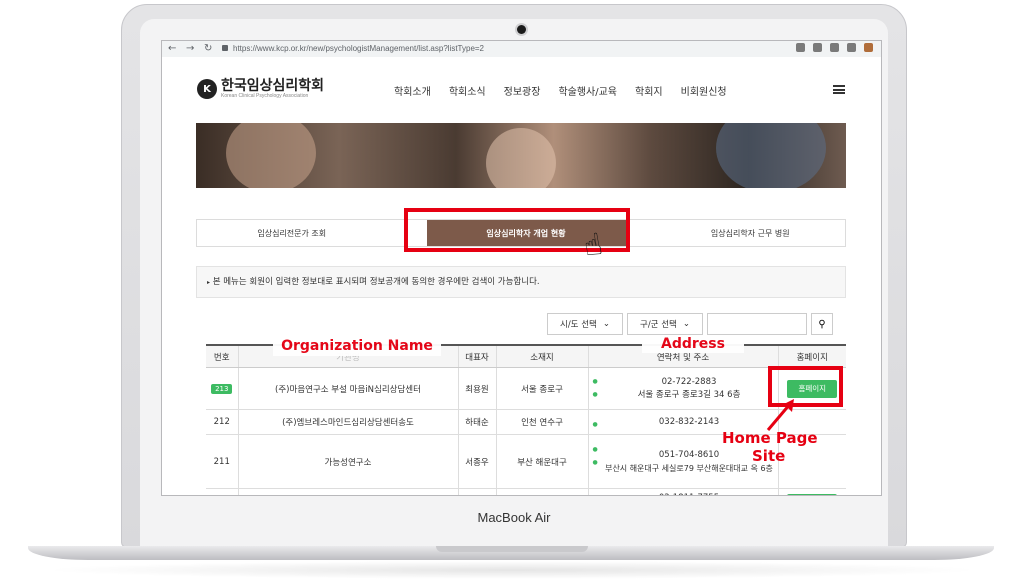  Describe the element at coordinates (347, 422) in the screenshot. I see `org-name: (주)엠브레스마인드심리상담센터송도` at that location.